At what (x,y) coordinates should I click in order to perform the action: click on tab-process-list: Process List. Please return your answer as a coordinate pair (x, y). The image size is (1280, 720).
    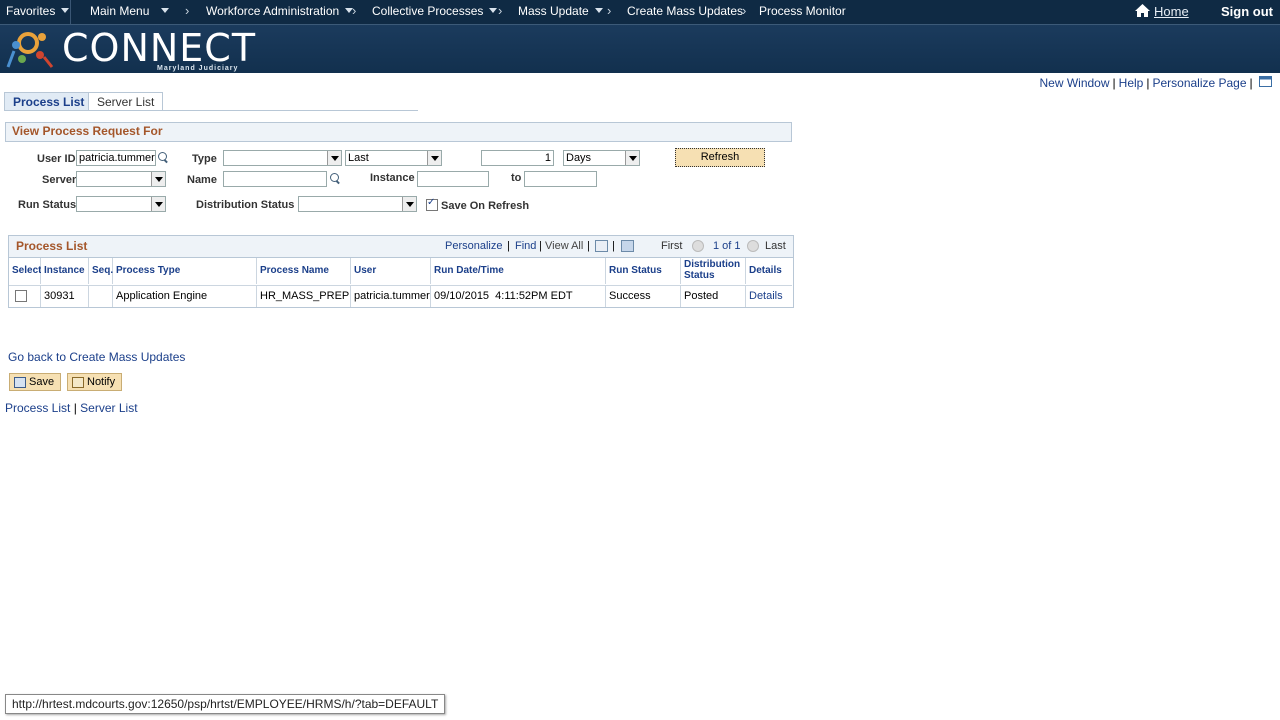
    Looking at the image, I should click on (49, 101).